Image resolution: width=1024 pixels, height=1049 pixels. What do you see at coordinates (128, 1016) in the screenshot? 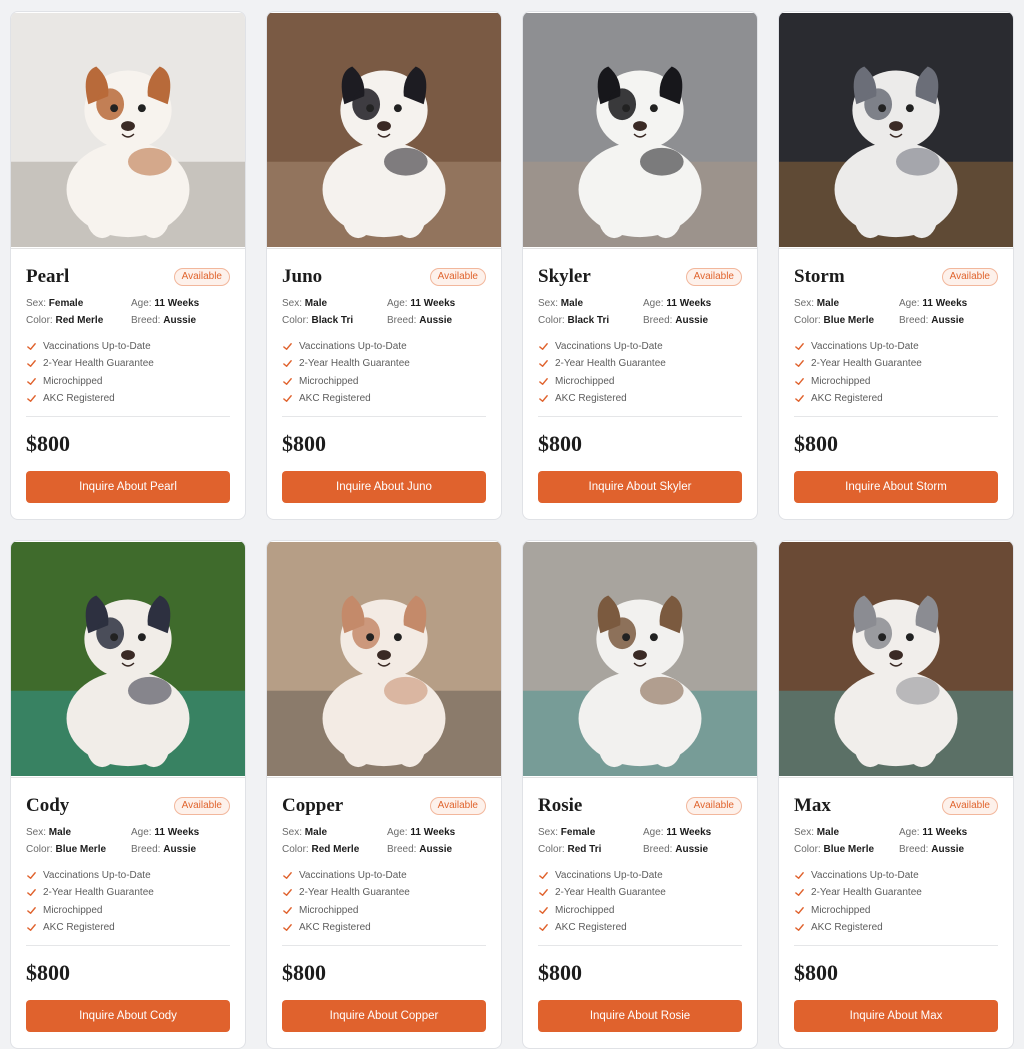
I see `inquire-button: Inquire About Cody` at bounding box center [128, 1016].